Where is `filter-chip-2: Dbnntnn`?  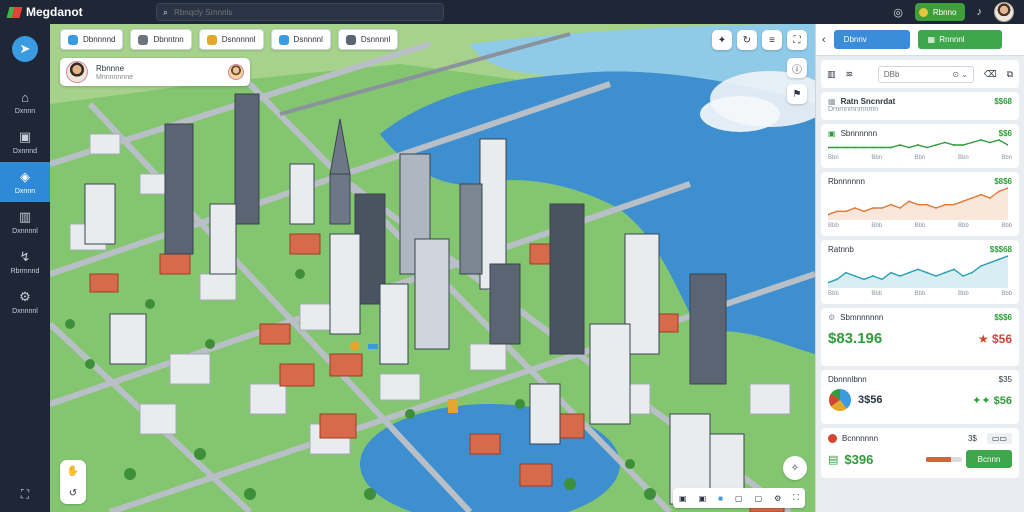
filter-chip-2: Dbnntnn is located at coordinates (161, 39).